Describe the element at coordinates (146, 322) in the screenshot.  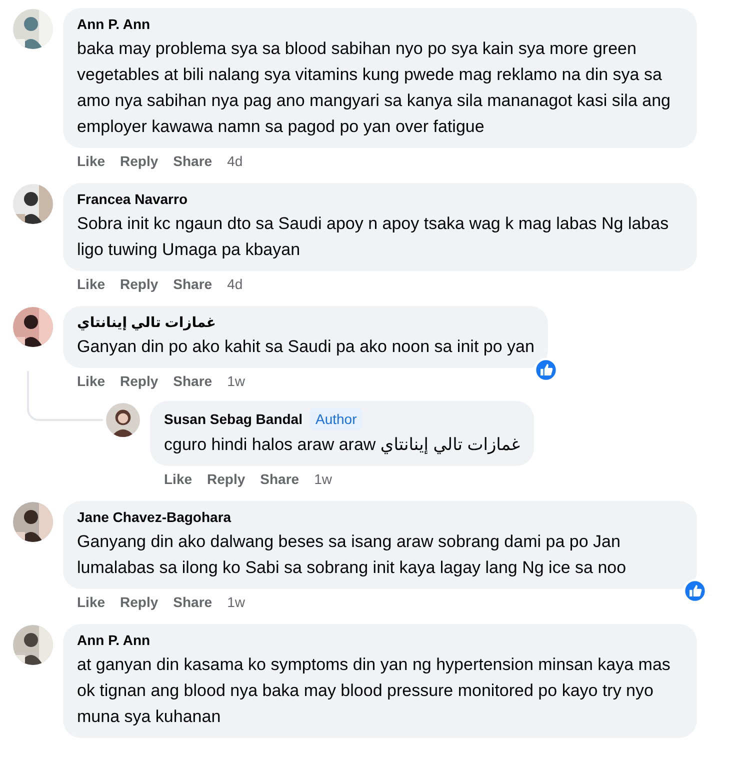
I see `author-name: غمازات تالي إينانتاي` at that location.